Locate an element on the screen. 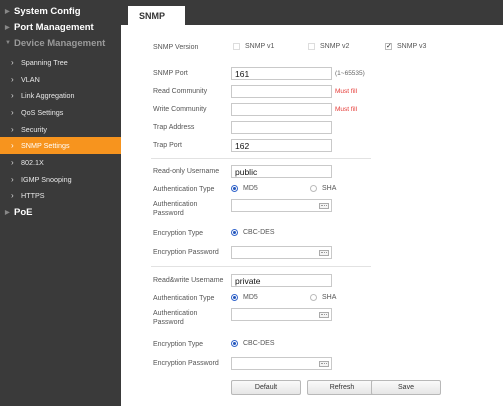 The image size is (503, 406). nav-system-config: ▶ System Config is located at coordinates (60, 11).